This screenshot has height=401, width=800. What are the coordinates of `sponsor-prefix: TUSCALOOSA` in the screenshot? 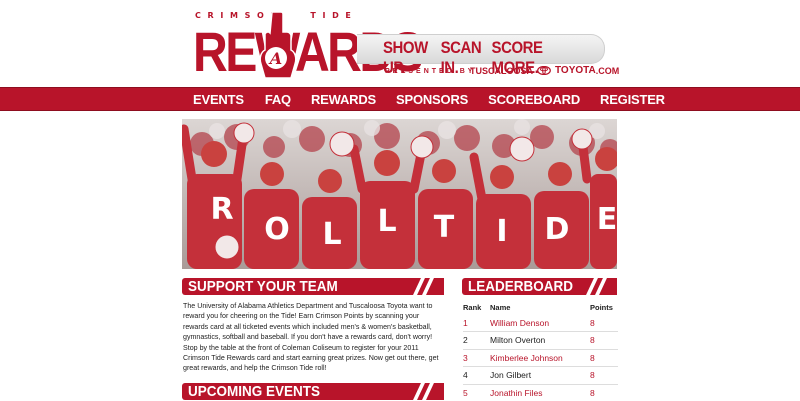 It's located at (501, 70).